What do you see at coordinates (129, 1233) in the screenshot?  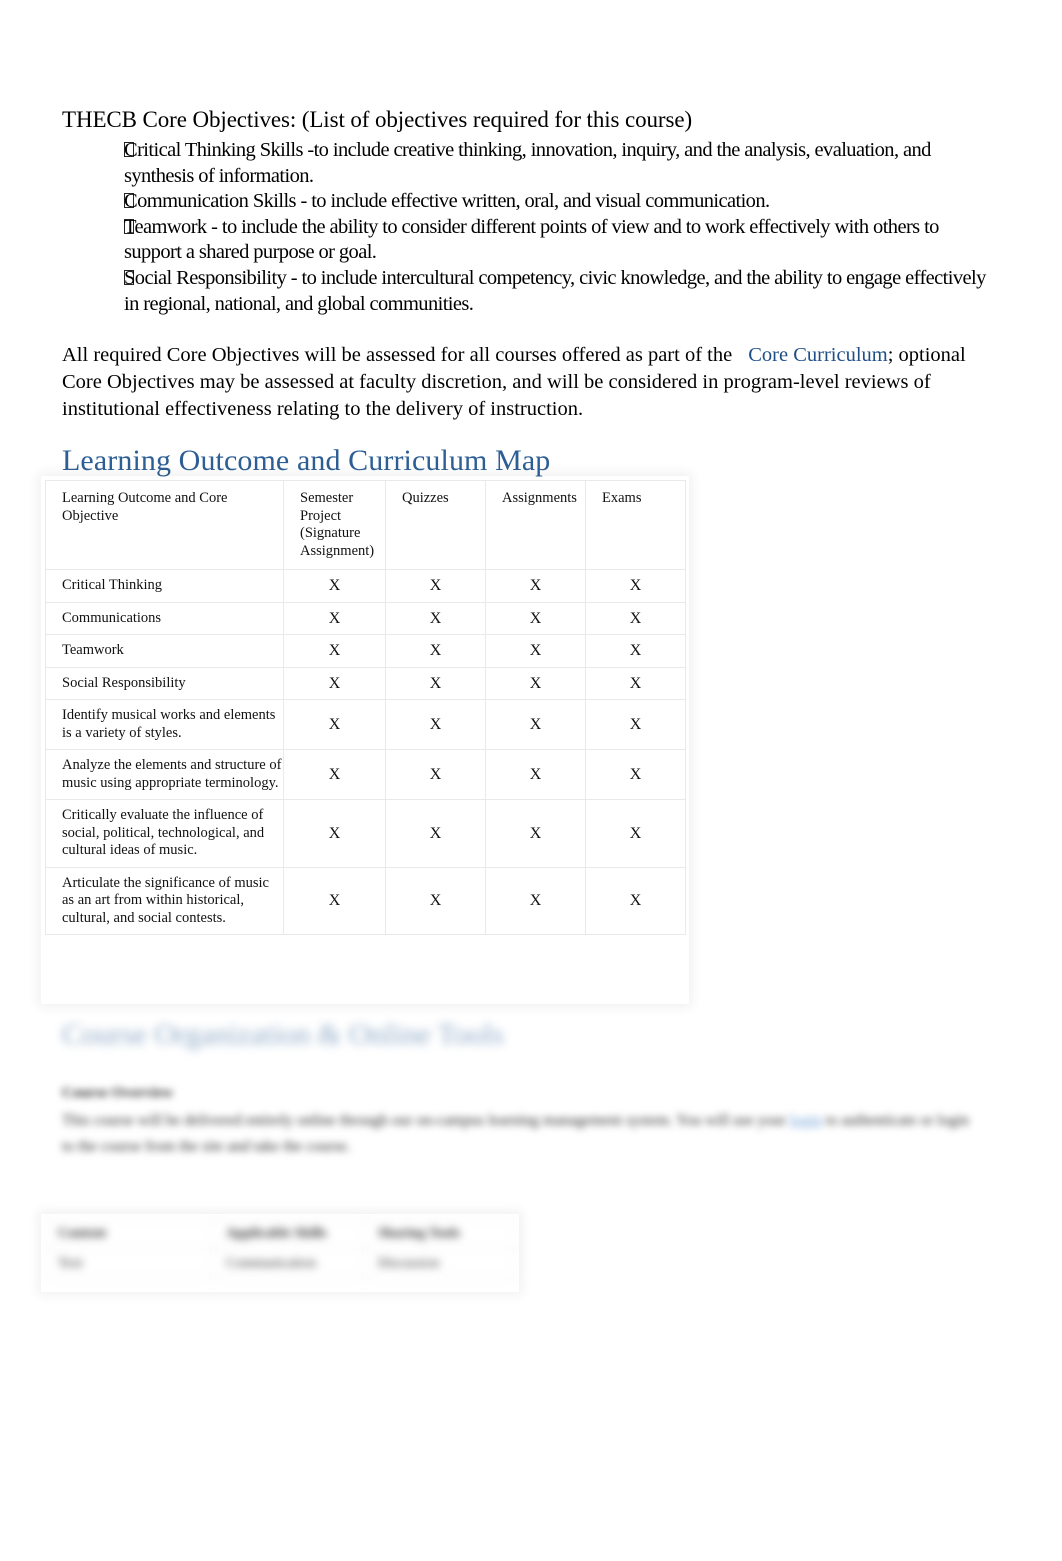 I see `column-header-content: Content` at bounding box center [129, 1233].